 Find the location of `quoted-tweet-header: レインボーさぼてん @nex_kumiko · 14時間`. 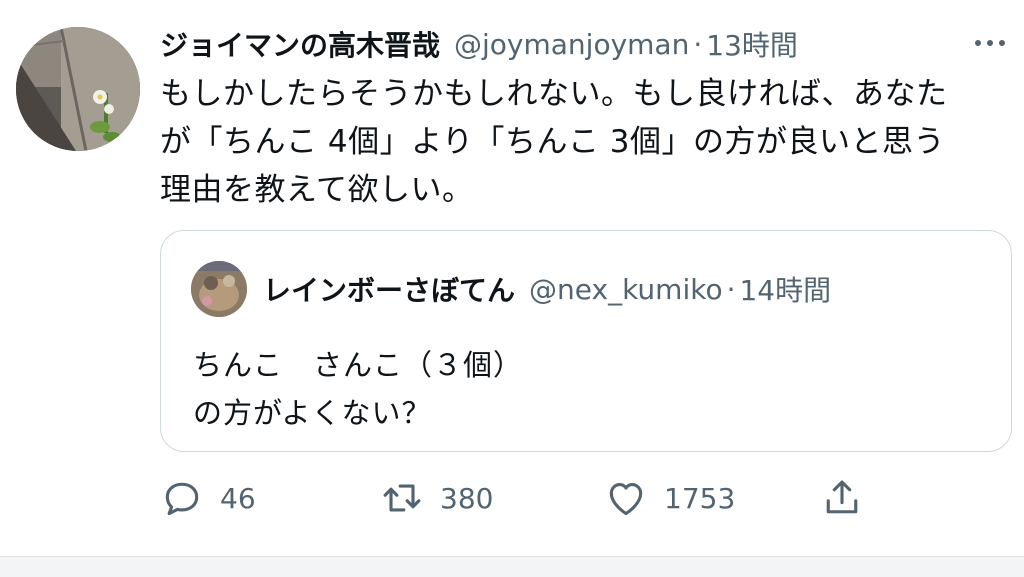

quoted-tweet-header: レインボーさぼてん @nex_kumiko · 14時間 is located at coordinates (547, 289).